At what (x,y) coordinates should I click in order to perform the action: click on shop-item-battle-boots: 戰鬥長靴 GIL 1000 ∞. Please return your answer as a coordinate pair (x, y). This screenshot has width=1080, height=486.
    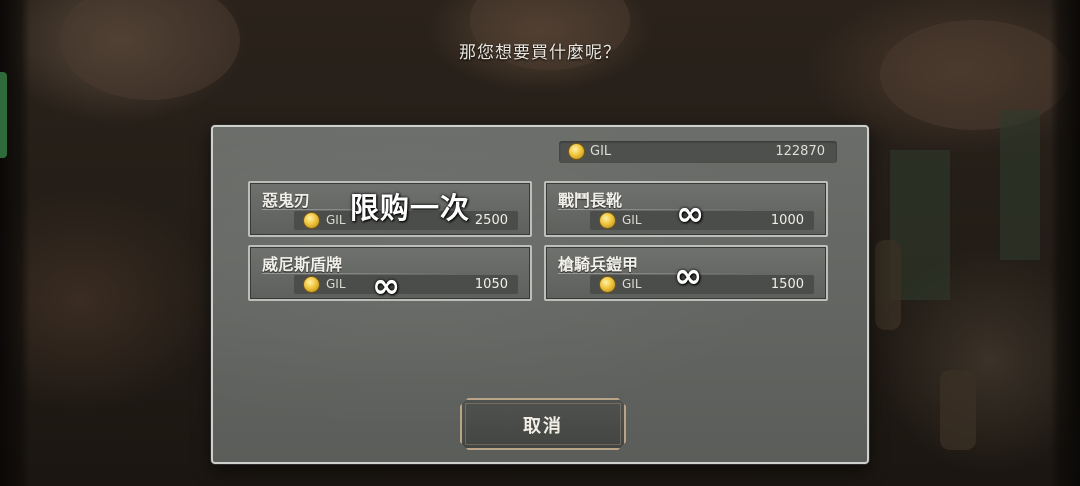
    Looking at the image, I should click on (686, 209).